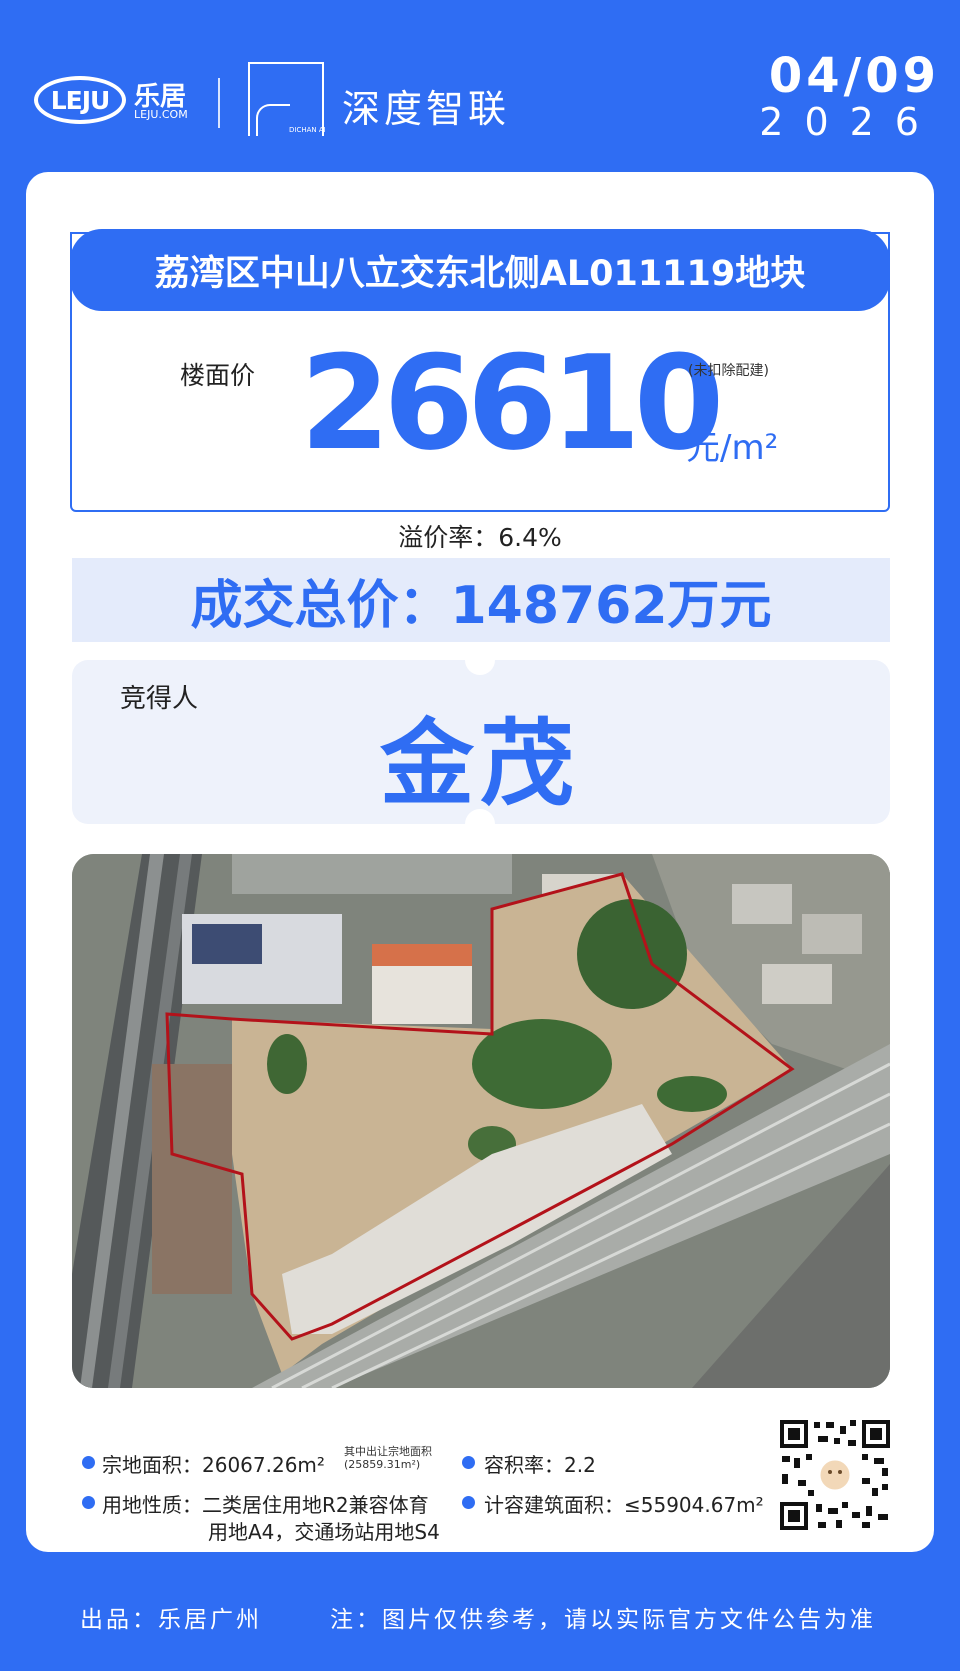  What do you see at coordinates (540, 1465) in the screenshot?
I see `floor-area-ratio: 容积率：2.2` at bounding box center [540, 1465].